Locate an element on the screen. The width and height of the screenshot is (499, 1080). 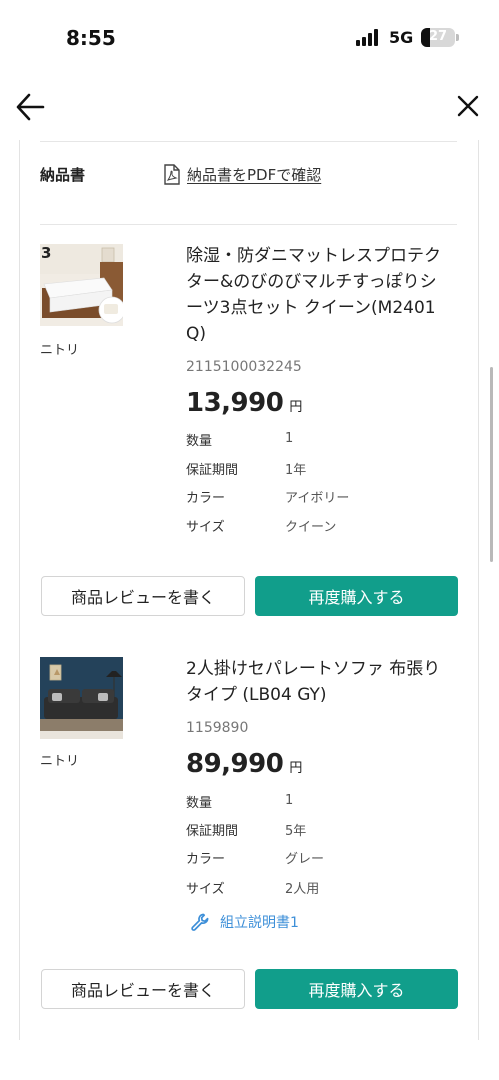
status-bar: 8:55 5G 27 is located at coordinates (249, 38).